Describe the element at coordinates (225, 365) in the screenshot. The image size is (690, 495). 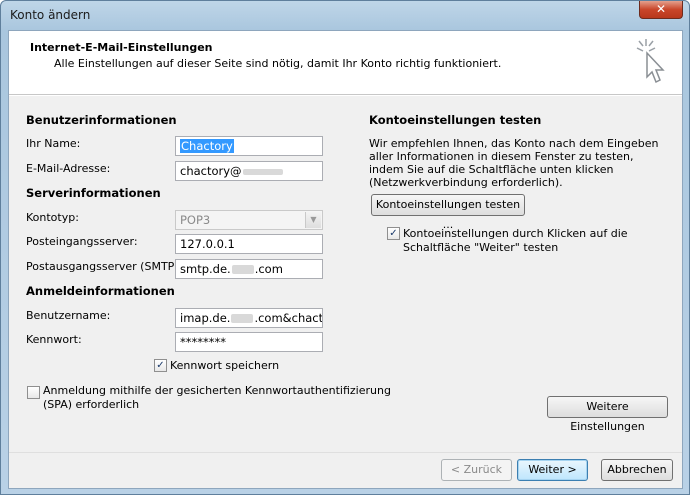
I see `remember-password-label: Kennwort speichern` at that location.